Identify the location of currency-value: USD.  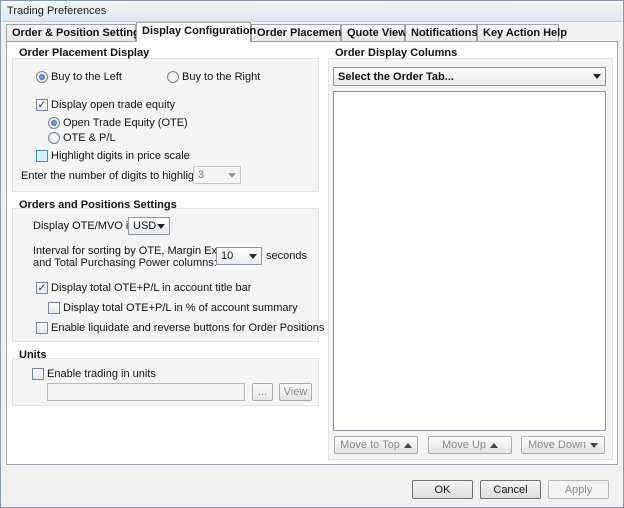
(145, 226).